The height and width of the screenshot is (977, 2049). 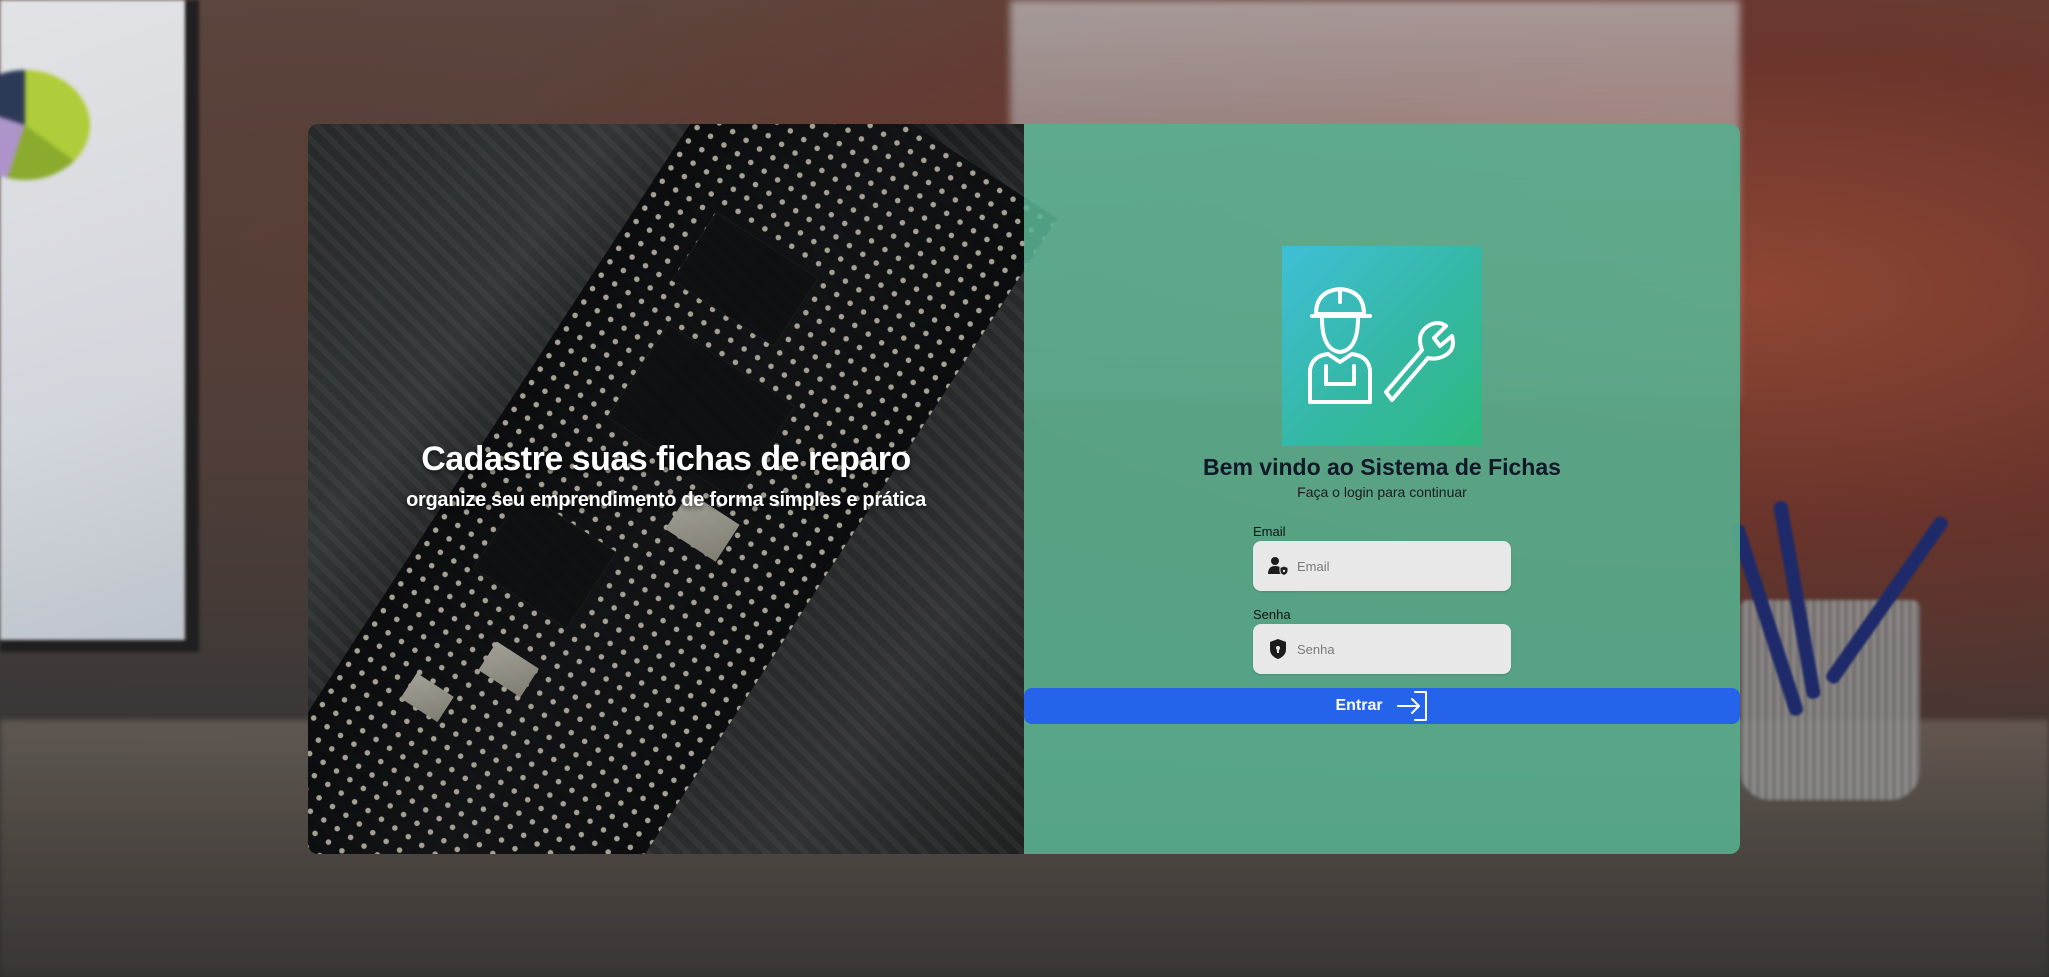 What do you see at coordinates (1359, 705) in the screenshot?
I see `login-submit-label: Entrar` at bounding box center [1359, 705].